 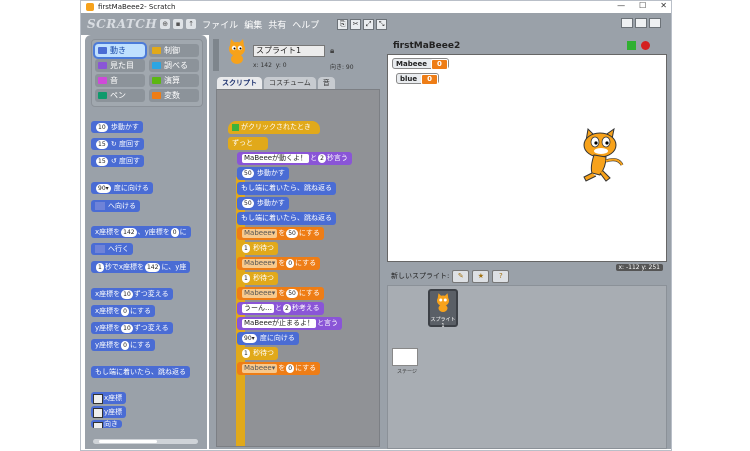 I want to click on block-say: MaBeeeが止まるよ！ と言う, so click(x=290, y=323).